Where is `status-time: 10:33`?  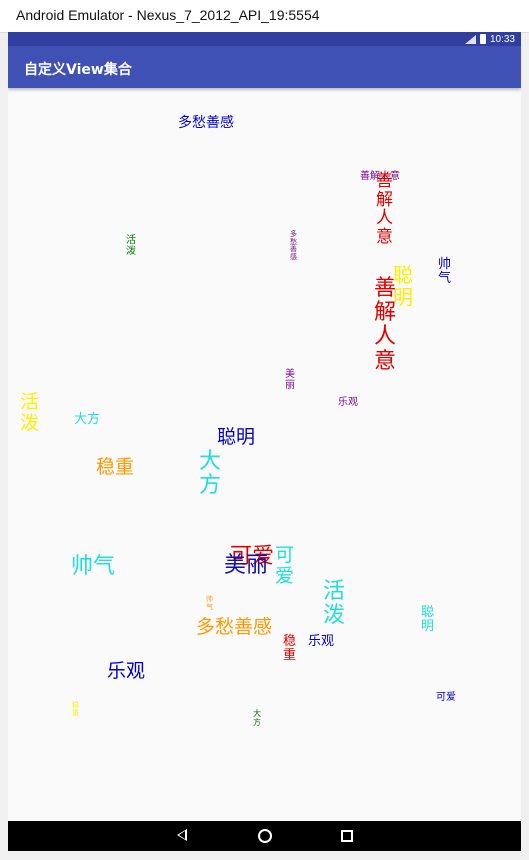 status-time: 10:33 is located at coordinates (502, 39).